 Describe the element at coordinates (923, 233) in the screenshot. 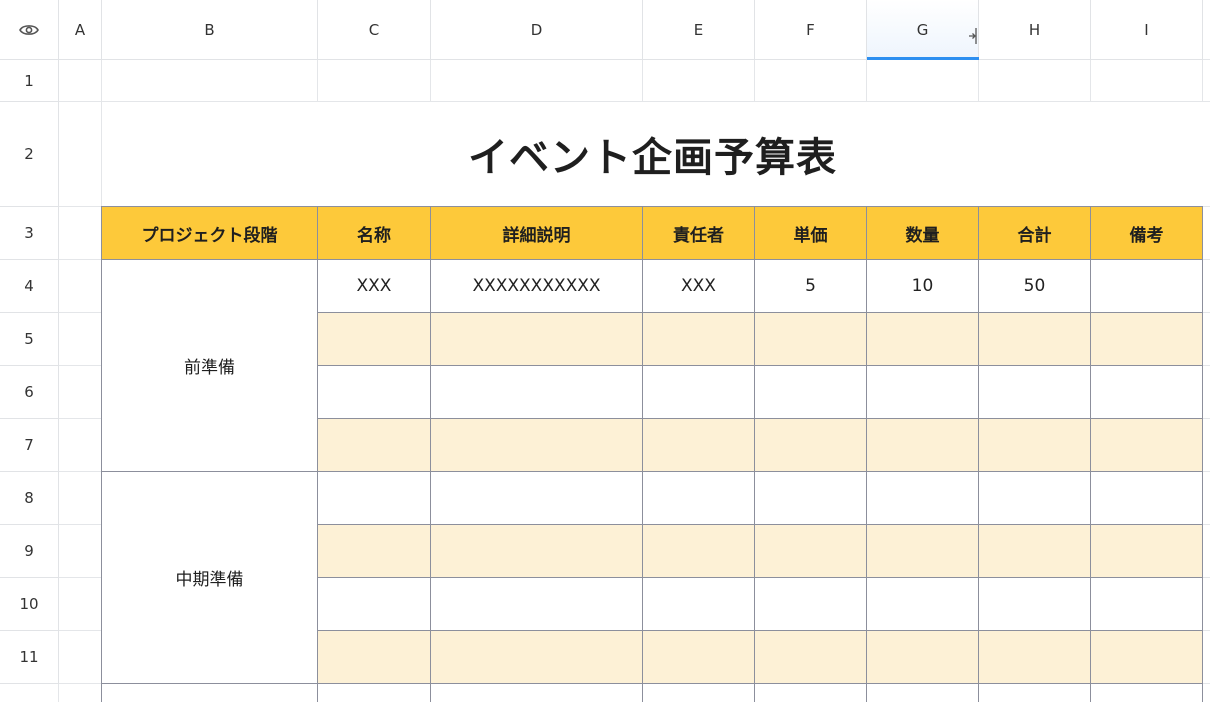

I see `table-header-cell: 数量` at that location.